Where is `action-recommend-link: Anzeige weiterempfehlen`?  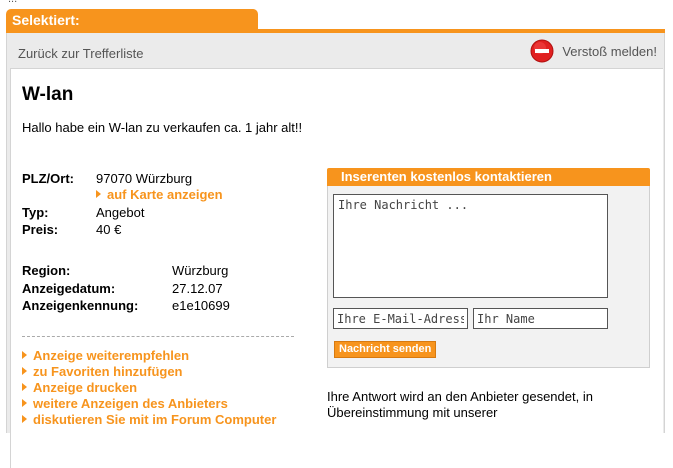 action-recommend-link: Anzeige weiterempfehlen is located at coordinates (105, 355).